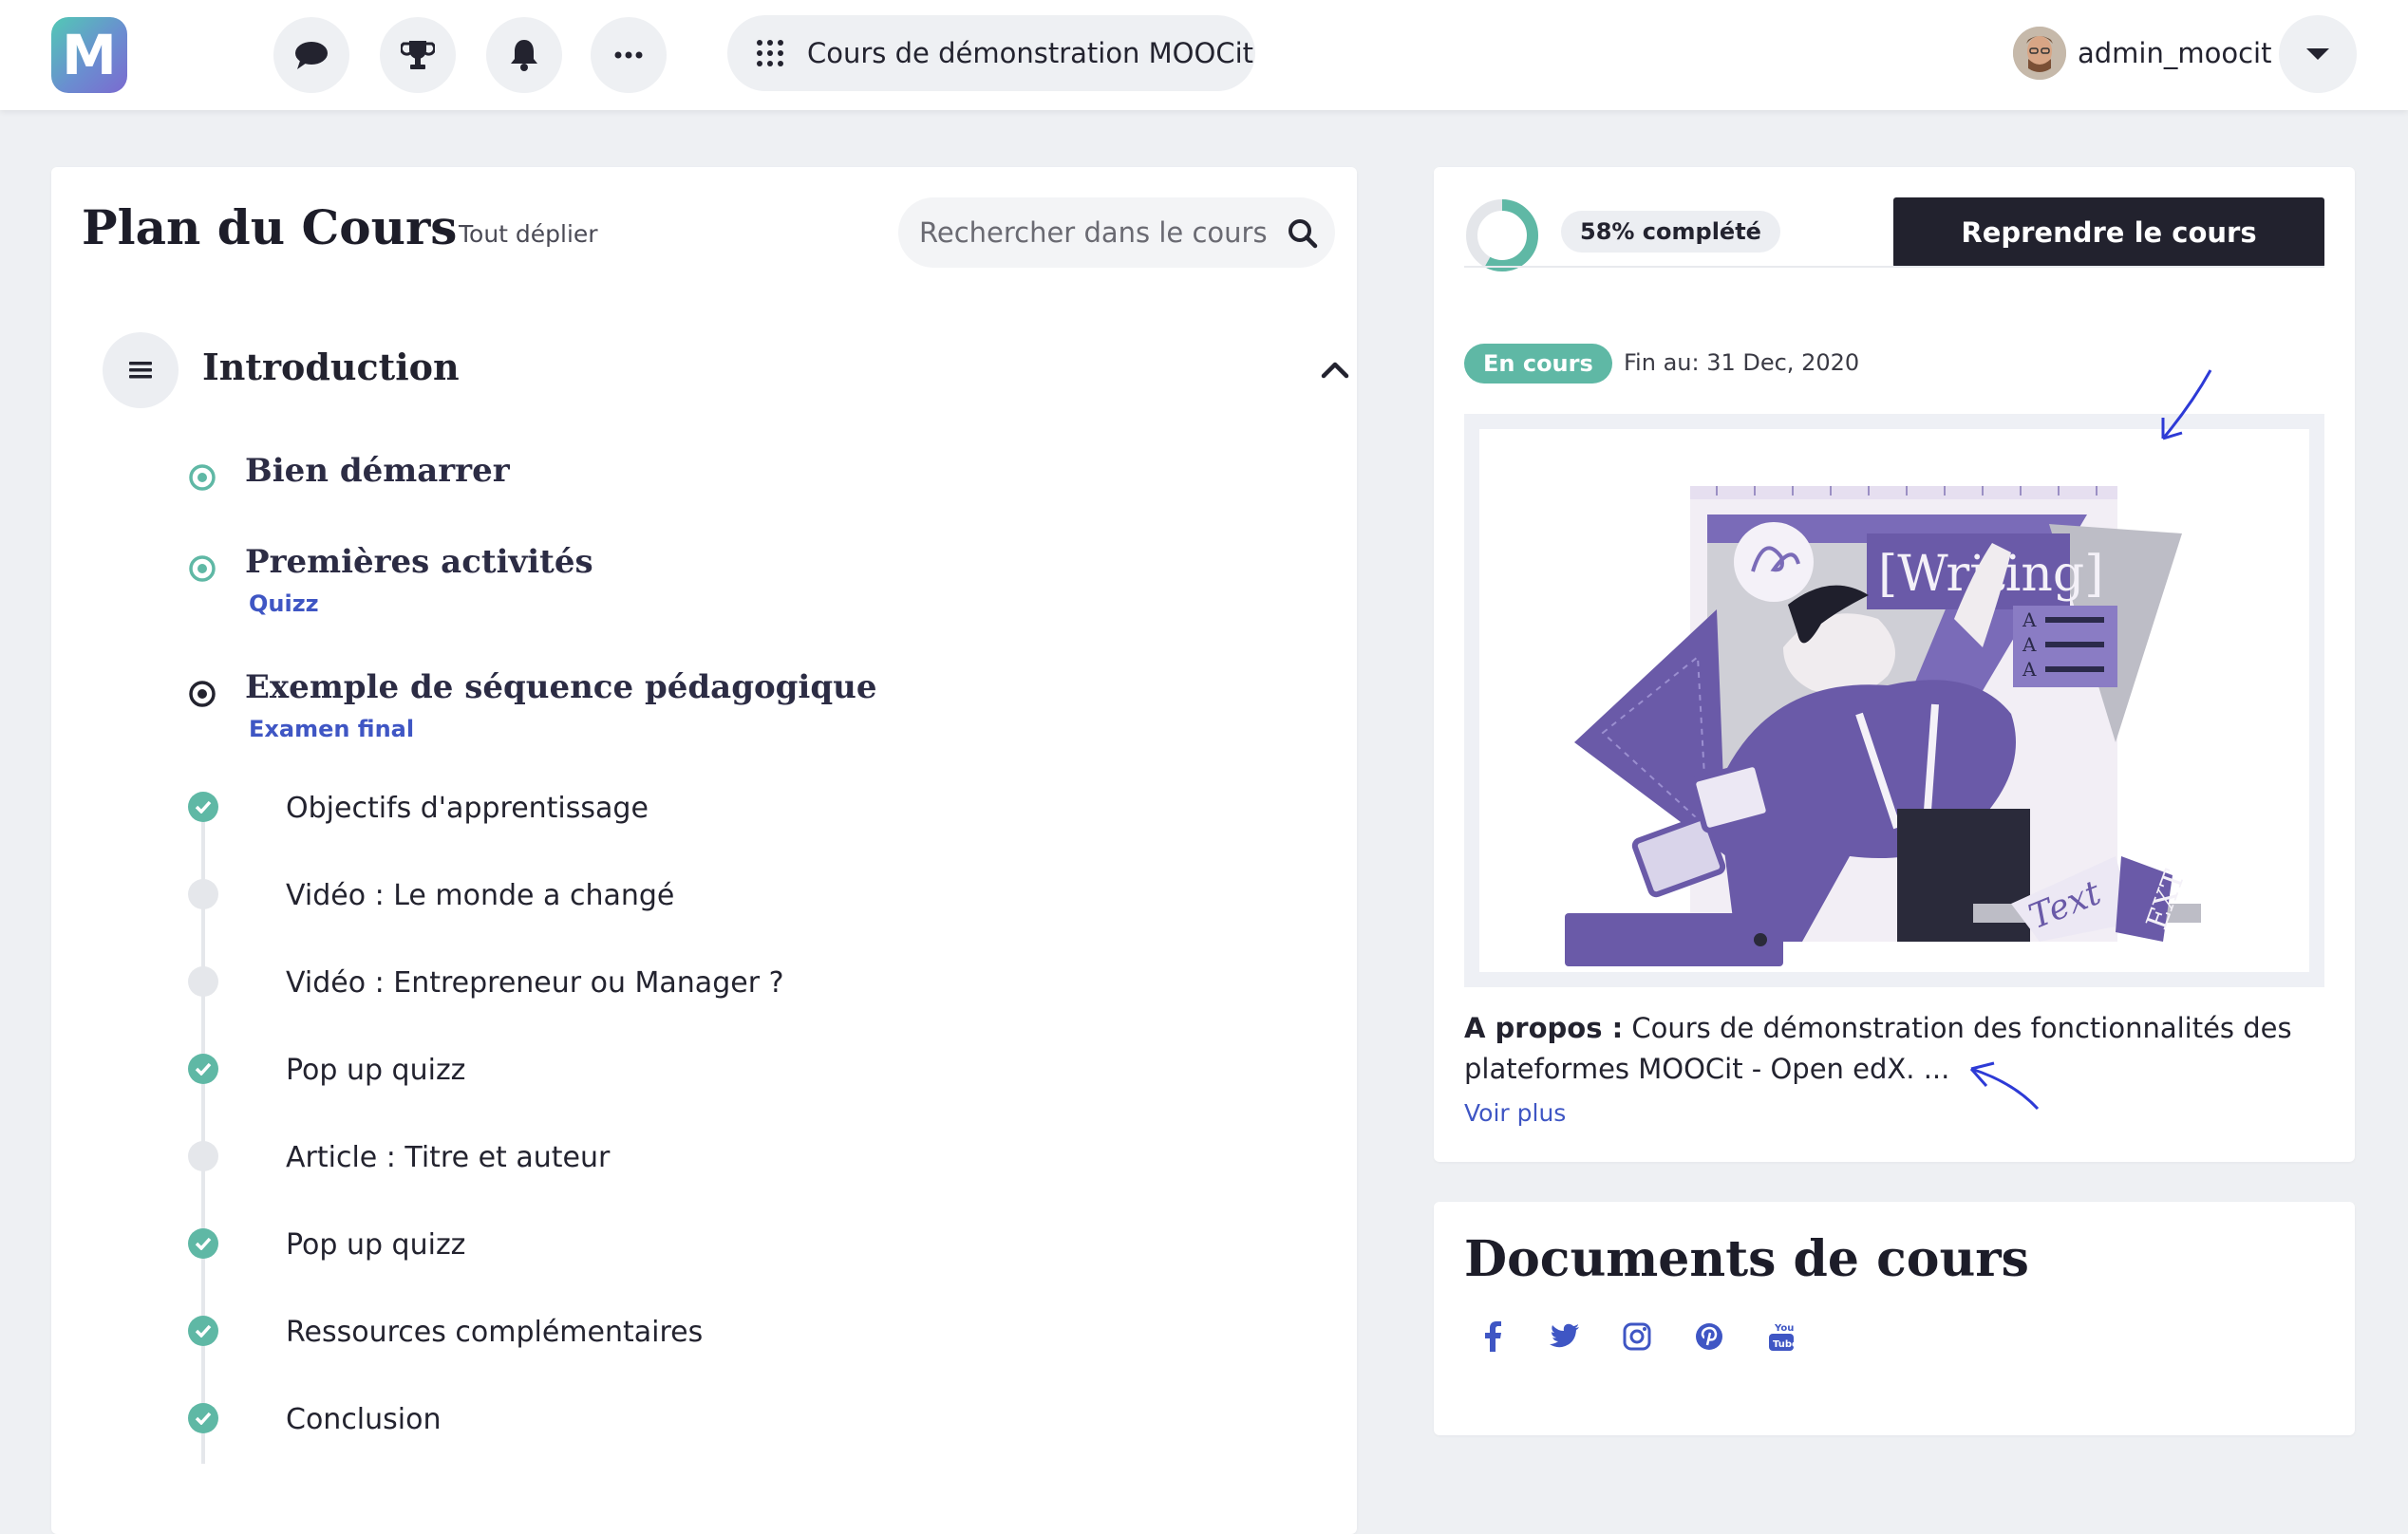 The height and width of the screenshot is (1534, 2408). I want to click on chevron-down-icon, so click(2317, 54).